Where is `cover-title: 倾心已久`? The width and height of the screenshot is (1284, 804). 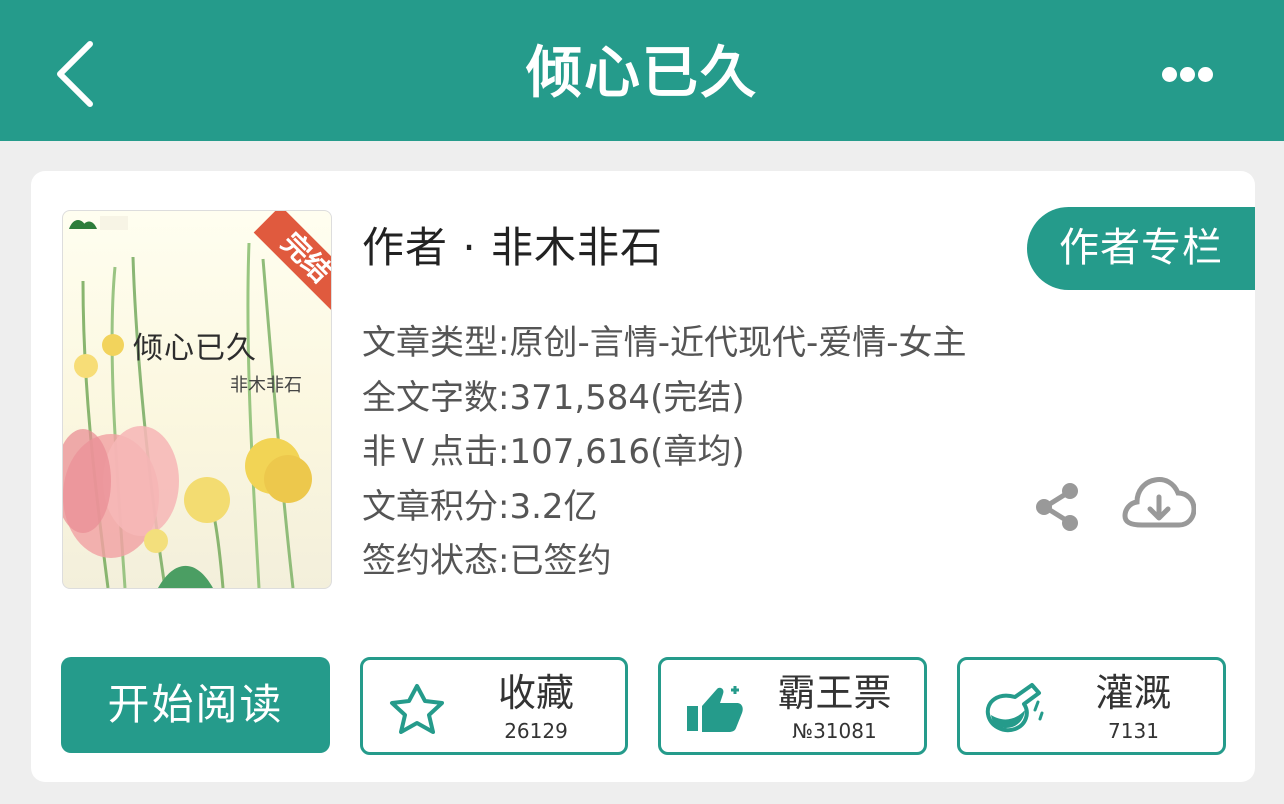
cover-title: 倾心已久 is located at coordinates (195, 348).